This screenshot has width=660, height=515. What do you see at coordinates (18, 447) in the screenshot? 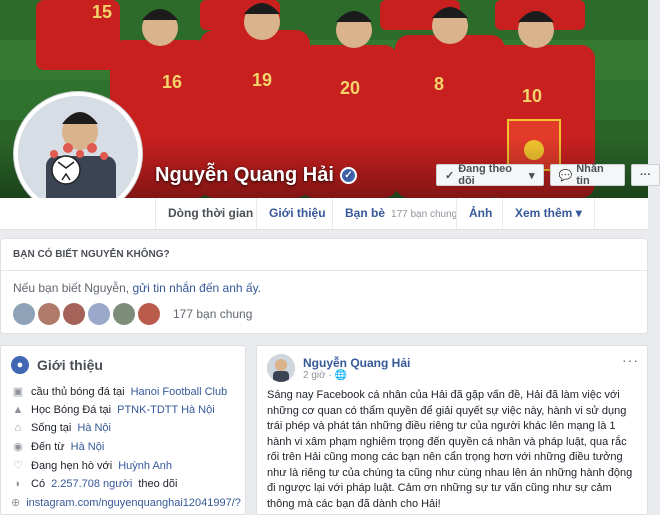
I see `map-pin-icon: ◉` at bounding box center [18, 447].